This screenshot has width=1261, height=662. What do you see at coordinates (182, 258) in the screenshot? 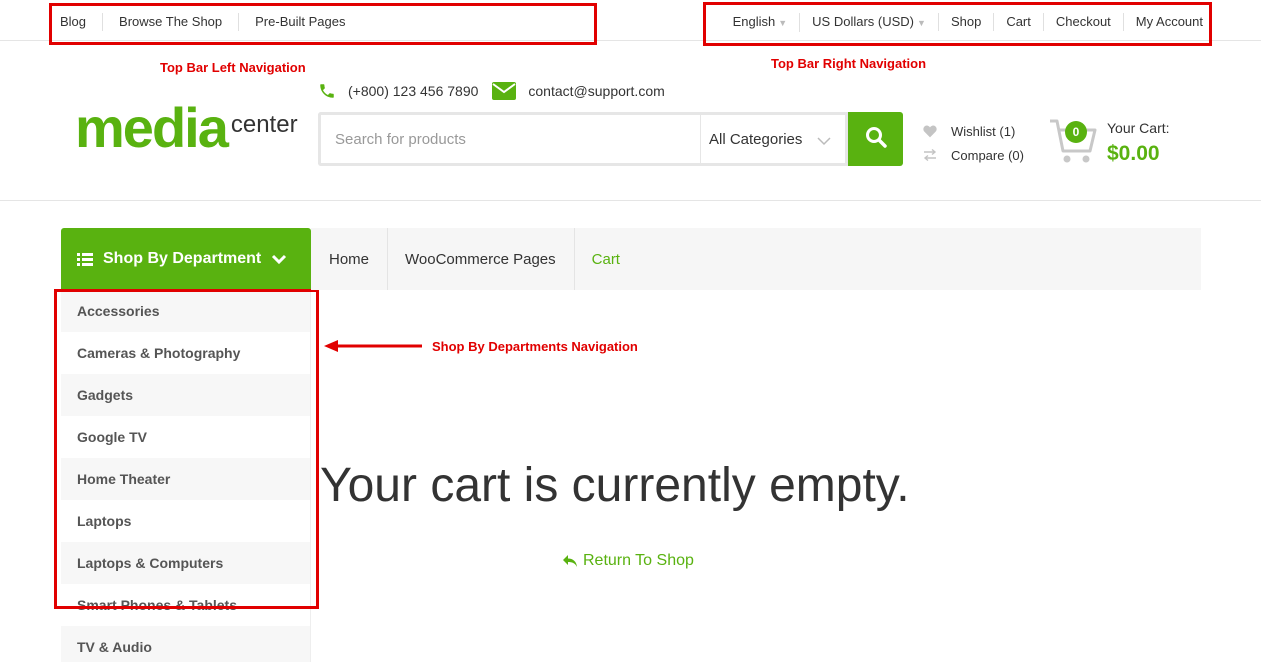
I see `department-title: Shop By Department` at bounding box center [182, 258].